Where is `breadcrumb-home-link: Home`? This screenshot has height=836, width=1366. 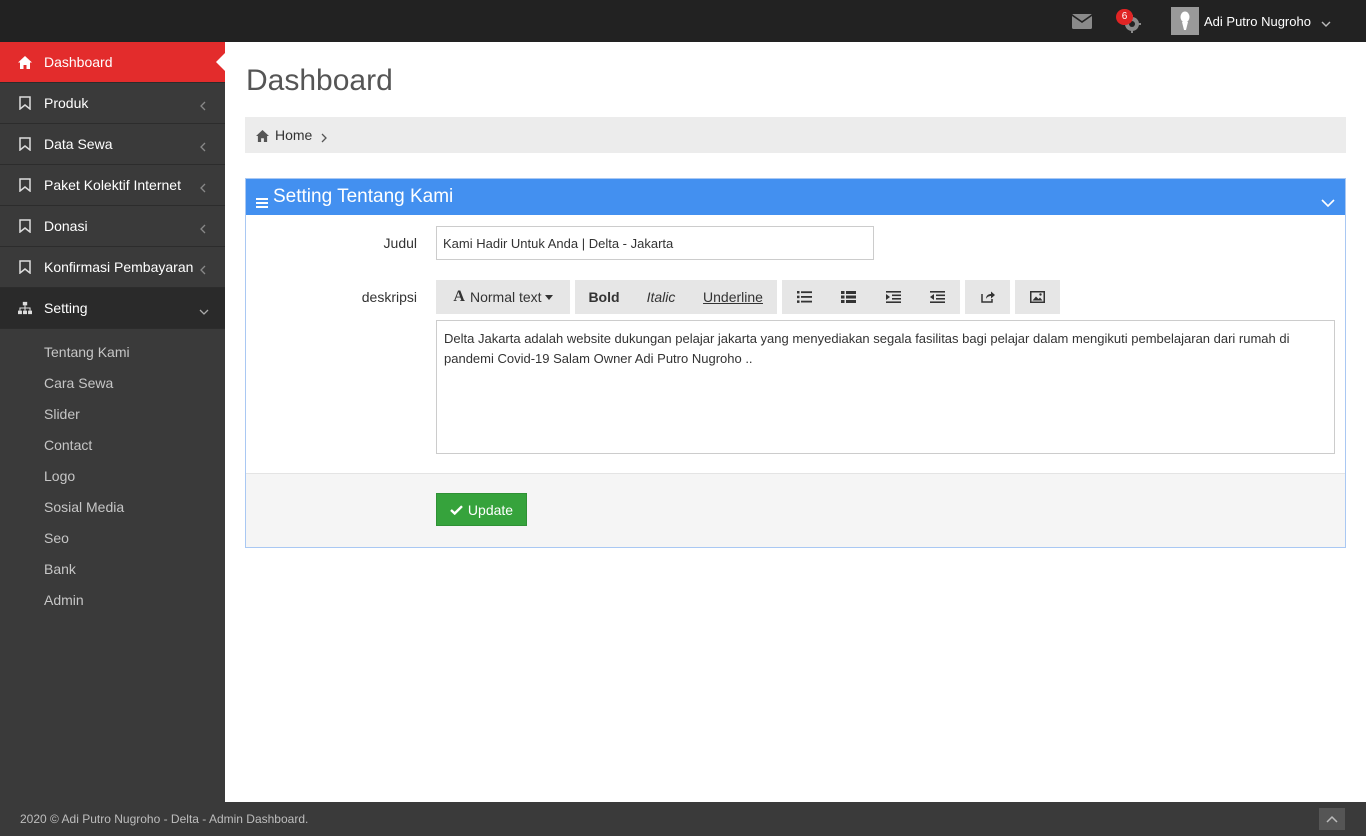 breadcrumb-home-link: Home is located at coordinates (293, 135).